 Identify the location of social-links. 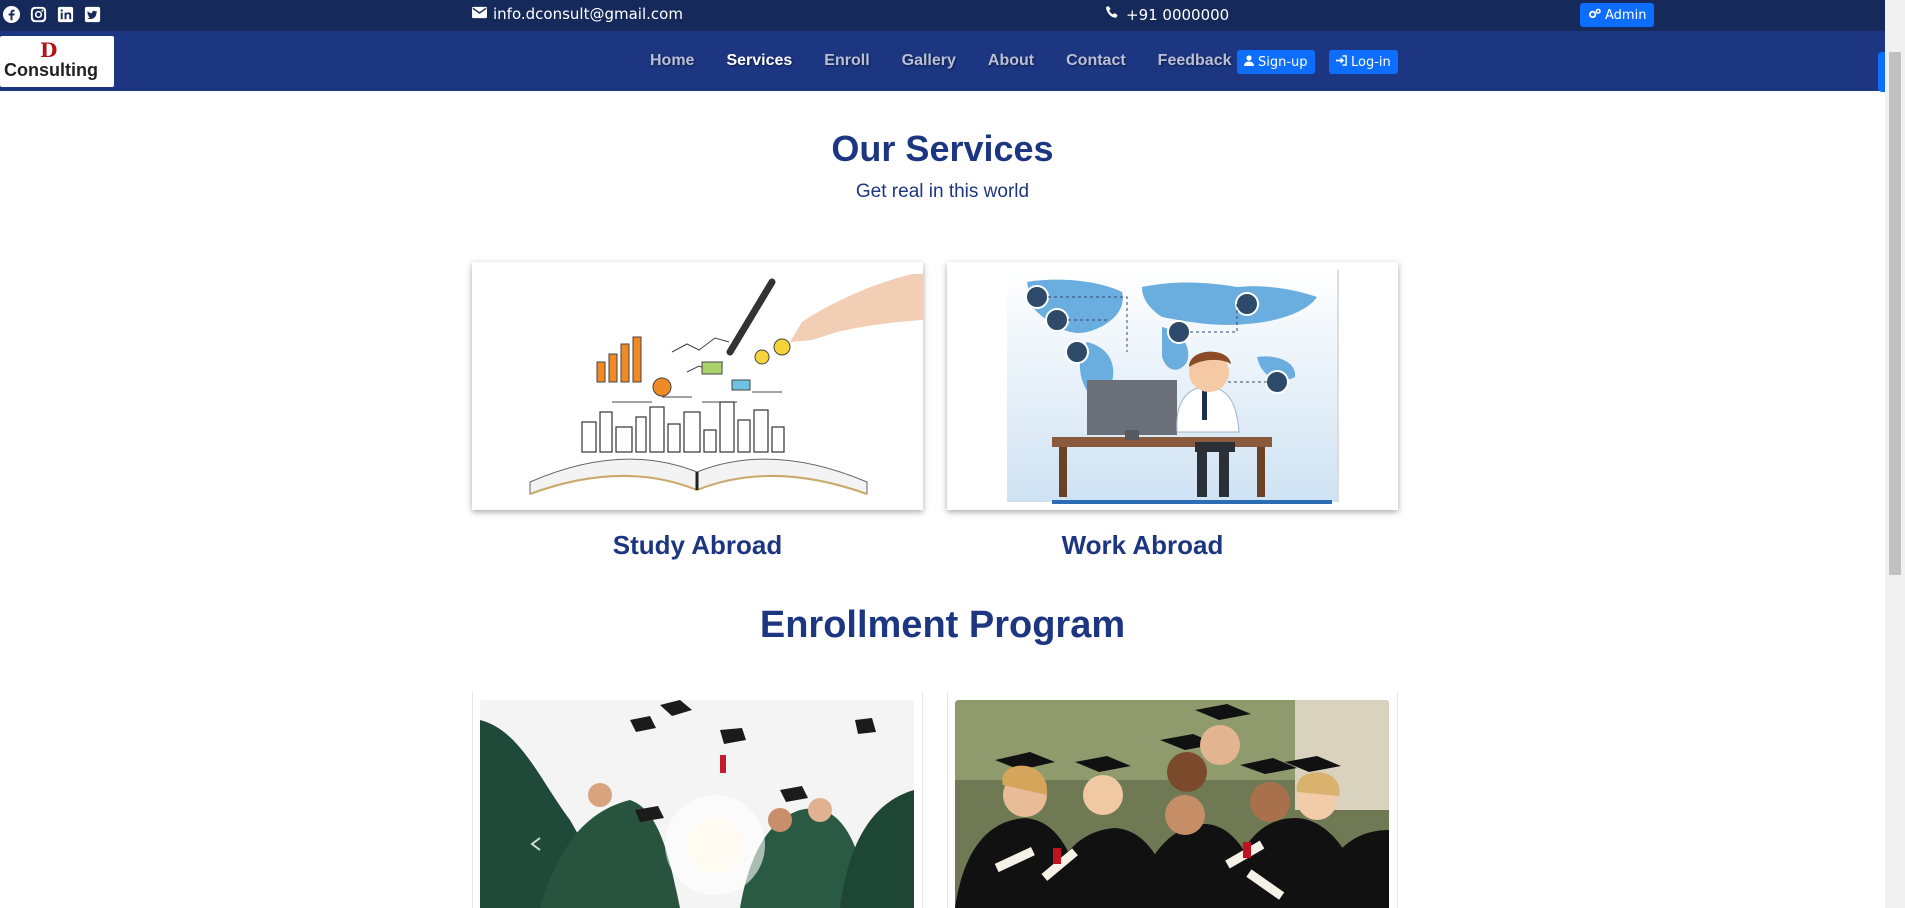
(52, 14).